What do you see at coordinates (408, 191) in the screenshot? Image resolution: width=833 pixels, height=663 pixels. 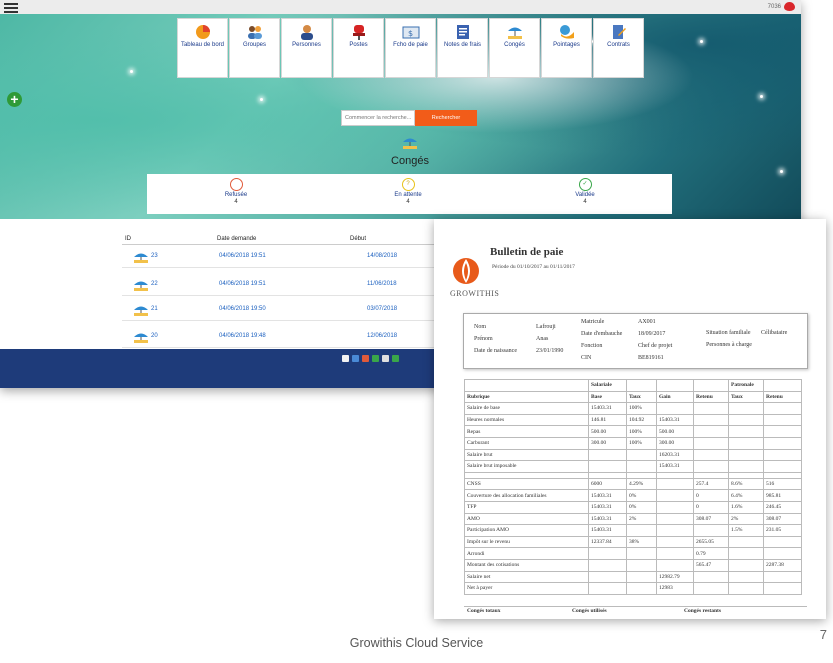 I see `status-en-attente: ? En attente 4` at bounding box center [408, 191].